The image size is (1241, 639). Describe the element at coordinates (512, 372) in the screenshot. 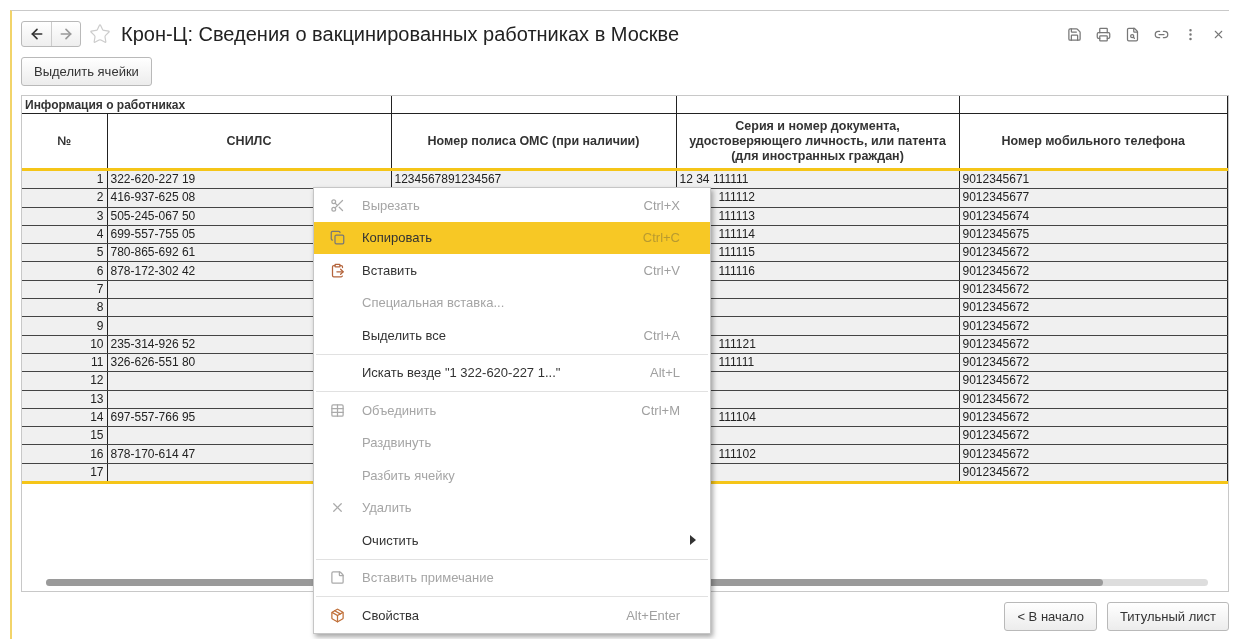

I see `menu-item: Искать везде "1 322-620-227 1..." Alt+L` at that location.